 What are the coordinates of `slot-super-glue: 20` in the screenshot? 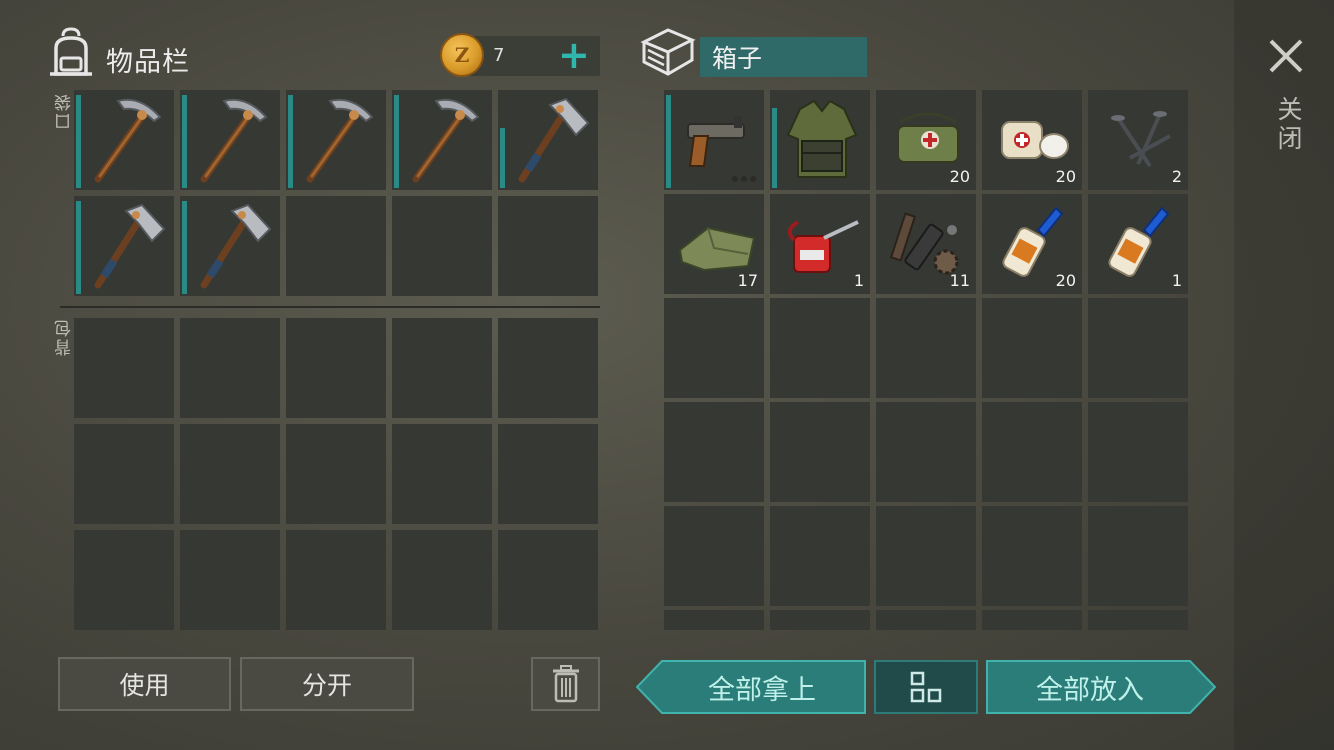 It's located at (1032, 244).